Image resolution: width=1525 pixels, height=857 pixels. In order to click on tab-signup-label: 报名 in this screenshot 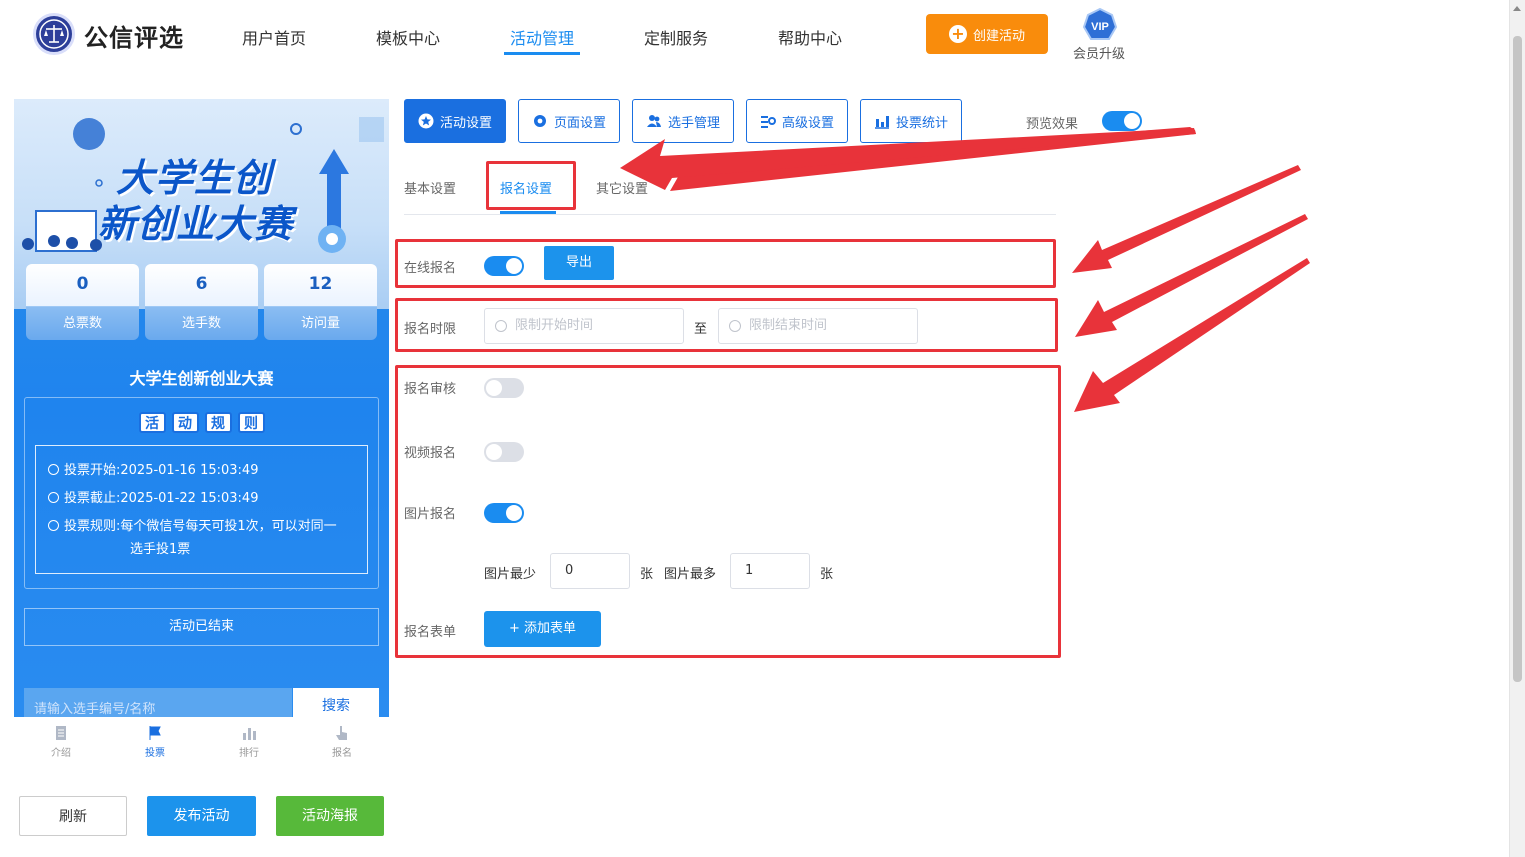, I will do `click(342, 753)`.